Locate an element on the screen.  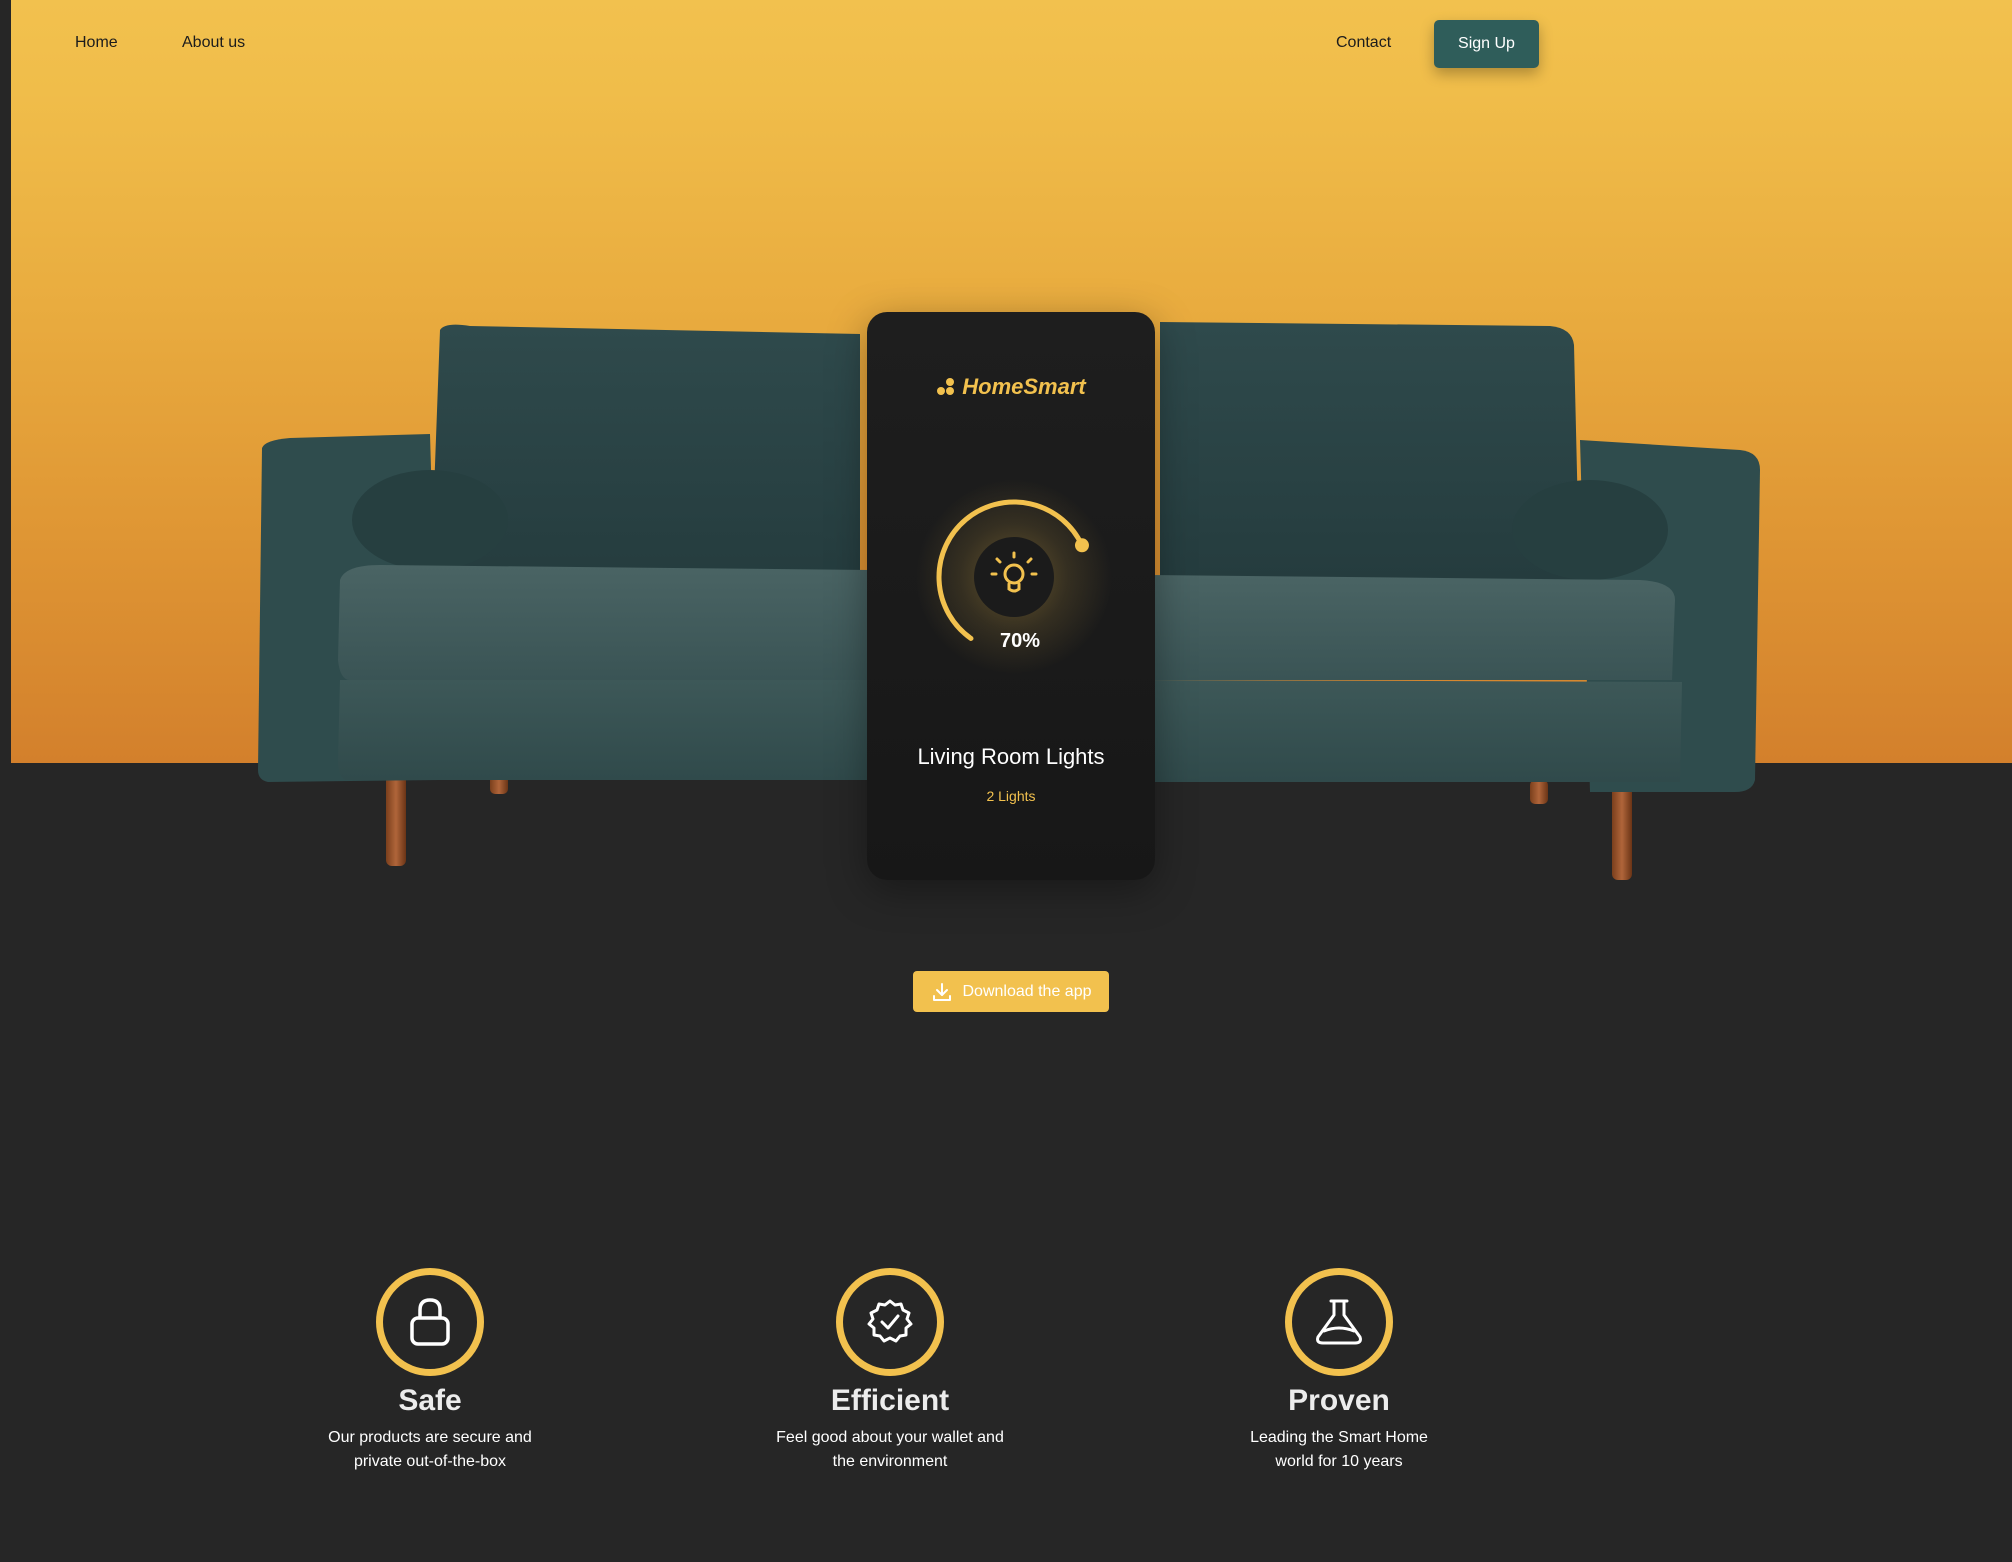
lock-icon is located at coordinates (430, 1322).